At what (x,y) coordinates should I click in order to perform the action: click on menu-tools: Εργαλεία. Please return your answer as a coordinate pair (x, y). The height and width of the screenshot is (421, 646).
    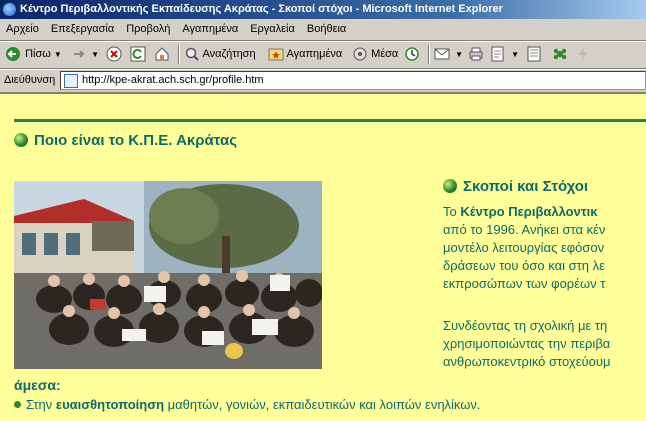
    Looking at the image, I should click on (272, 29).